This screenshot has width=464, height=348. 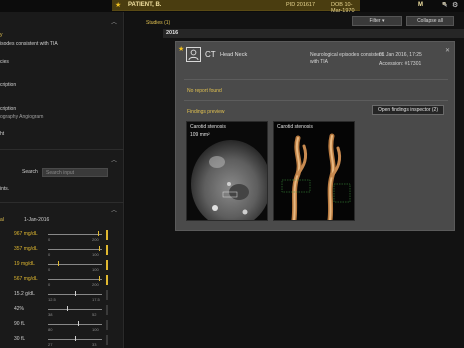 What do you see at coordinates (420, 5) in the screenshot?
I see `patient-sex: M` at bounding box center [420, 5].